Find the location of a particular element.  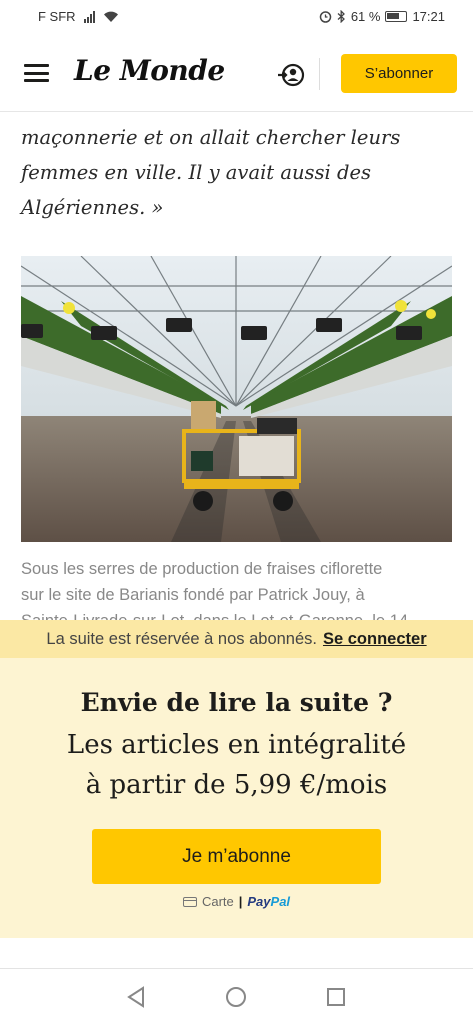

account-login-icon is located at coordinates (291, 75).